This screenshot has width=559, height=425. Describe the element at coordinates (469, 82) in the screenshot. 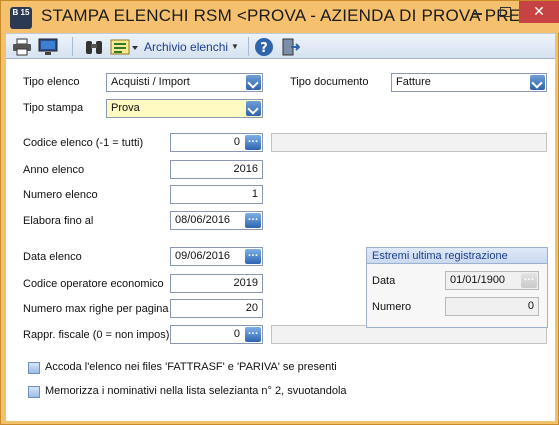

I see `tipo-documento-select: Fatture` at that location.